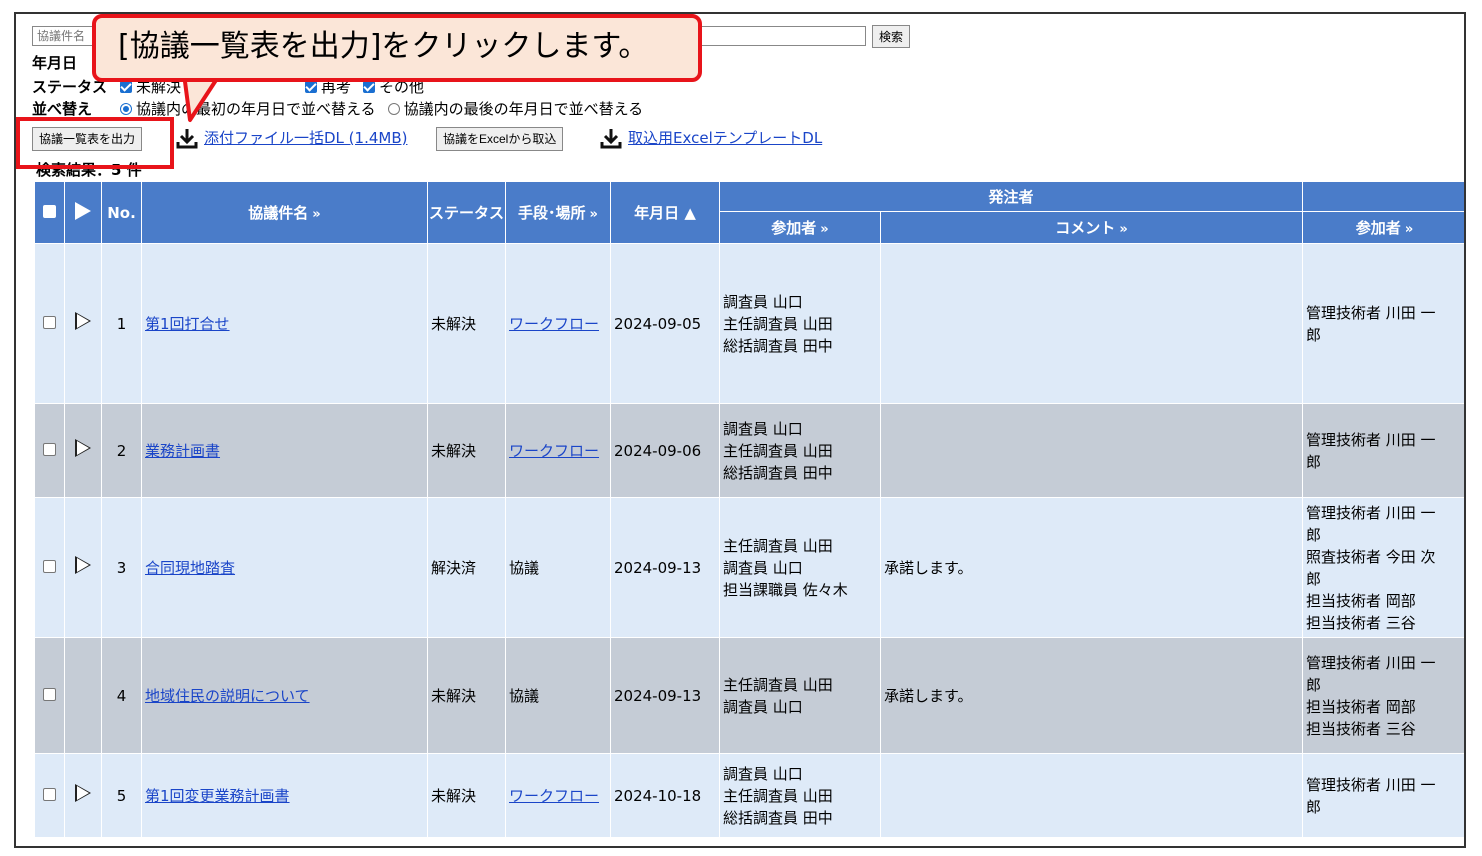  What do you see at coordinates (665, 450) in the screenshot?
I see `date-cell: 2024-09-06` at bounding box center [665, 450].